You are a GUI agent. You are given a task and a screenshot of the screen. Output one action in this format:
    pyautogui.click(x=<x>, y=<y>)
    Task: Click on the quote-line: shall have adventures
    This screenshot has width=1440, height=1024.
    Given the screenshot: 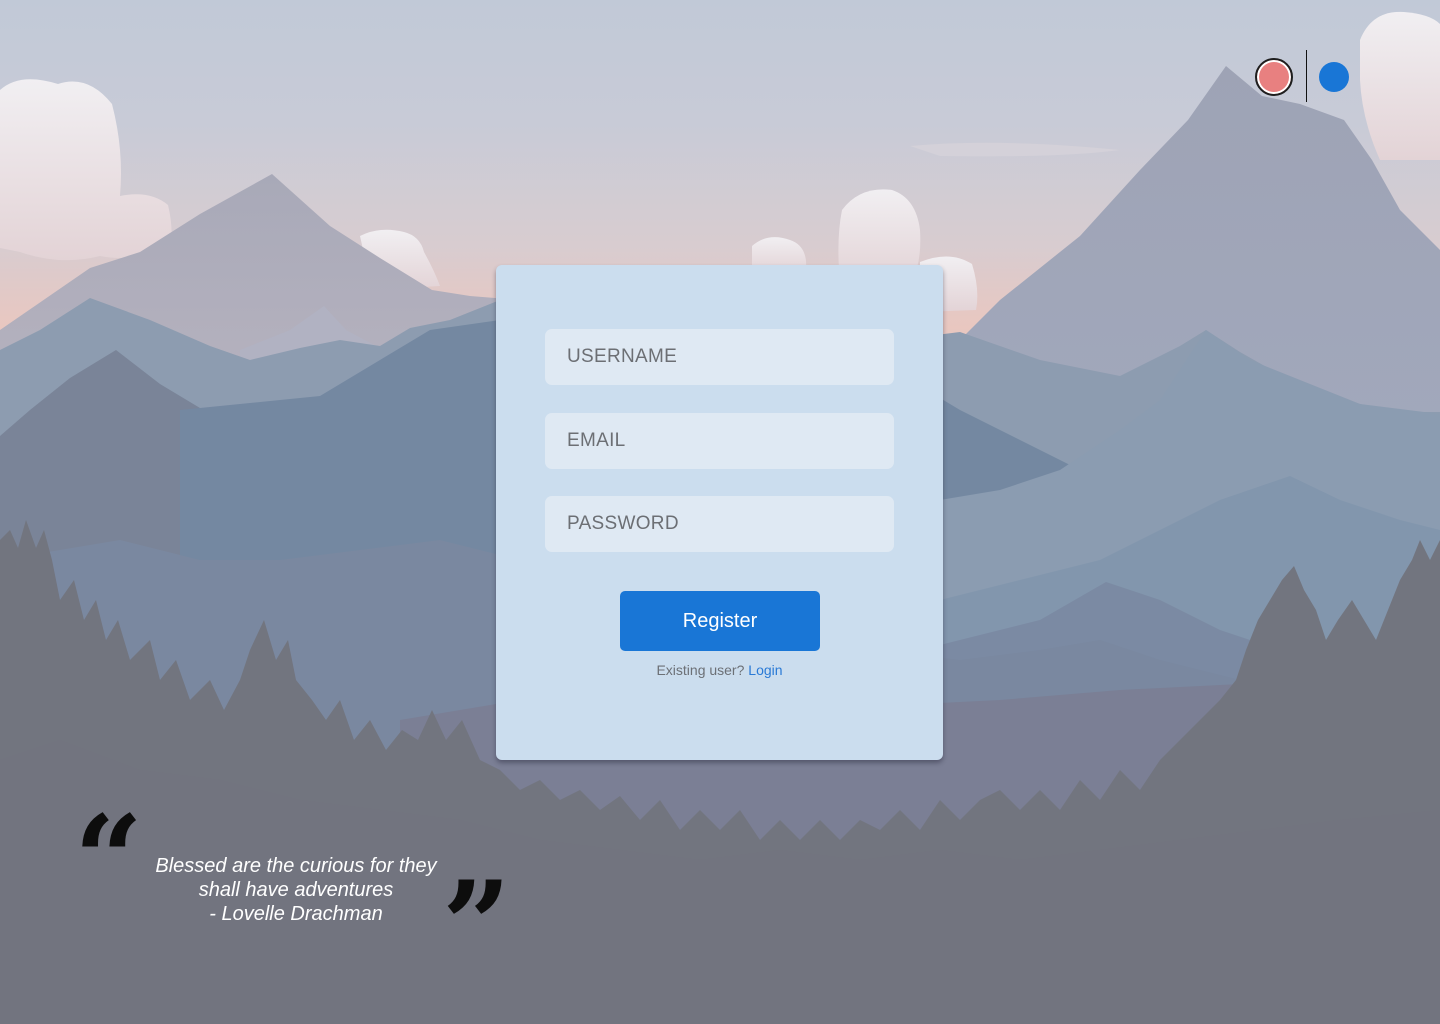 What is the action you would take?
    pyautogui.click(x=296, y=890)
    